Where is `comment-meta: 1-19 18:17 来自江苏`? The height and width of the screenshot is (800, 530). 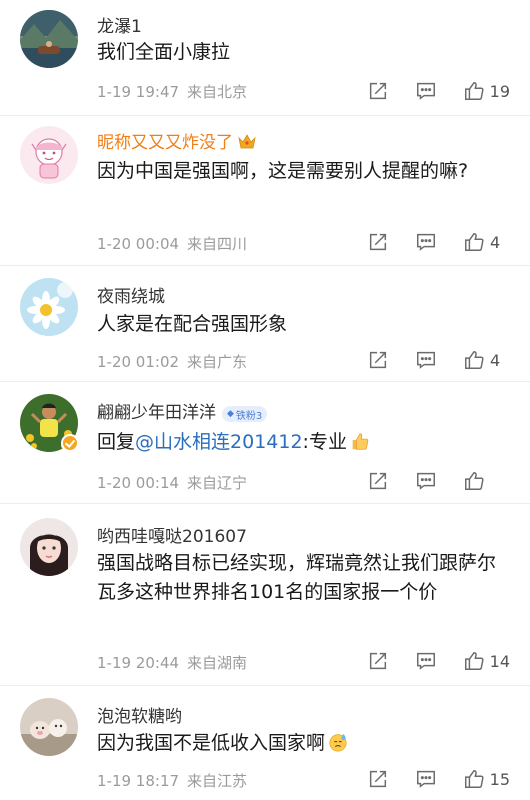
comment-meta: 1-19 18:17 来自江苏 is located at coordinates (172, 780).